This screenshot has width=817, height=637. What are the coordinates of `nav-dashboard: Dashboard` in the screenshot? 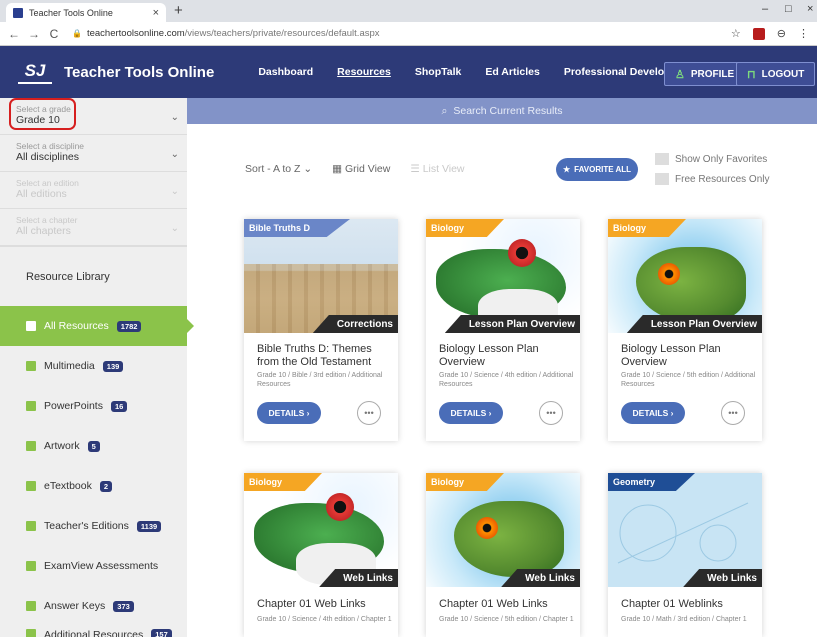 It's located at (285, 72).